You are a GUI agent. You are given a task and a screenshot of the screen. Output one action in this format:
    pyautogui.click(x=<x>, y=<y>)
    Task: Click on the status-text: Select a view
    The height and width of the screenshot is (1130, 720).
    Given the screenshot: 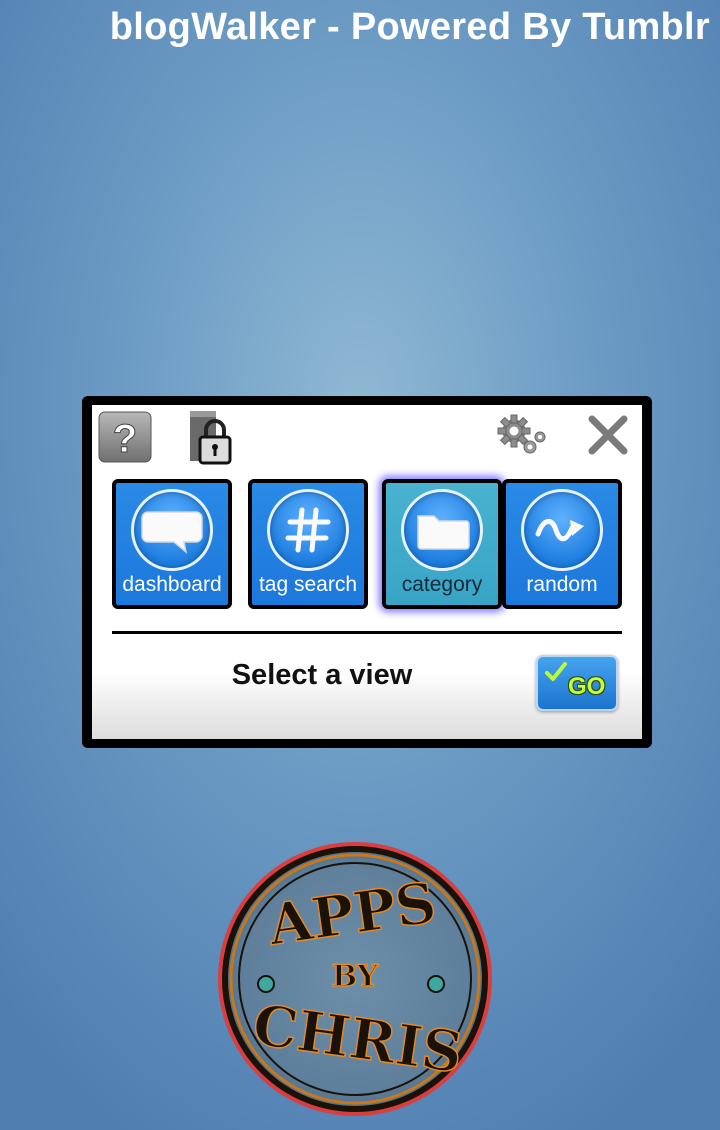 What is the action you would take?
    pyautogui.click(x=322, y=675)
    